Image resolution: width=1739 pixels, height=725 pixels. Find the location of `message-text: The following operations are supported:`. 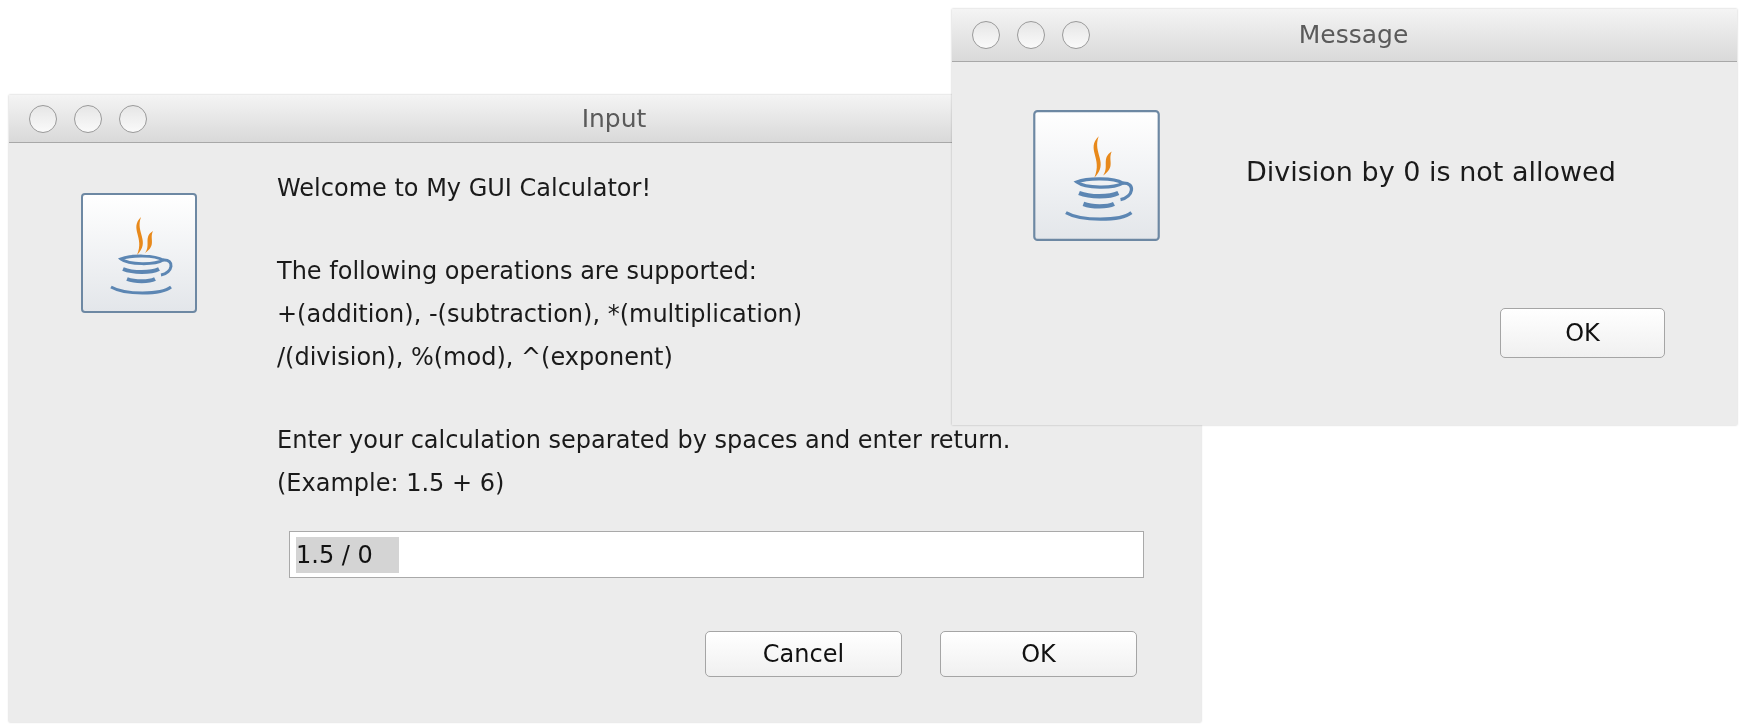

message-text: The following operations are supported: is located at coordinates (517, 271).